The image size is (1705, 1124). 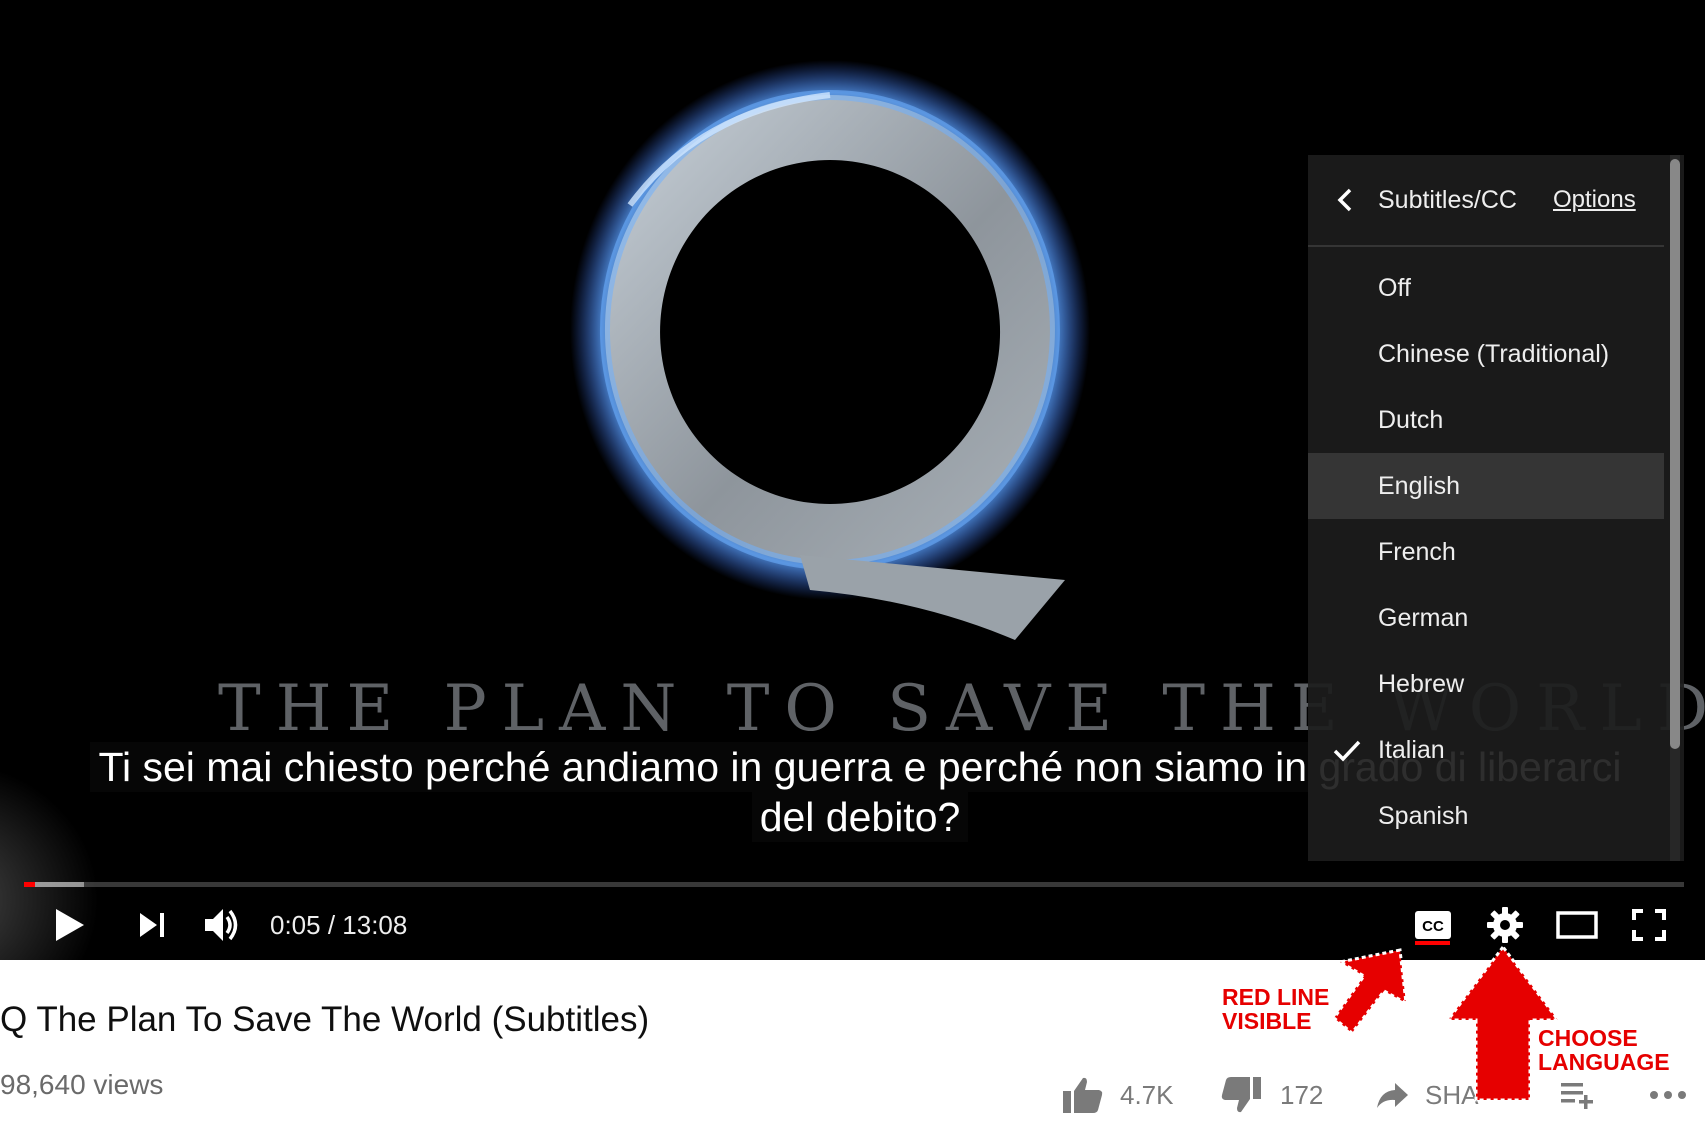 I want to click on annotation-red-line-visible: RED LINE VISIBLE, so click(x=1275, y=1009).